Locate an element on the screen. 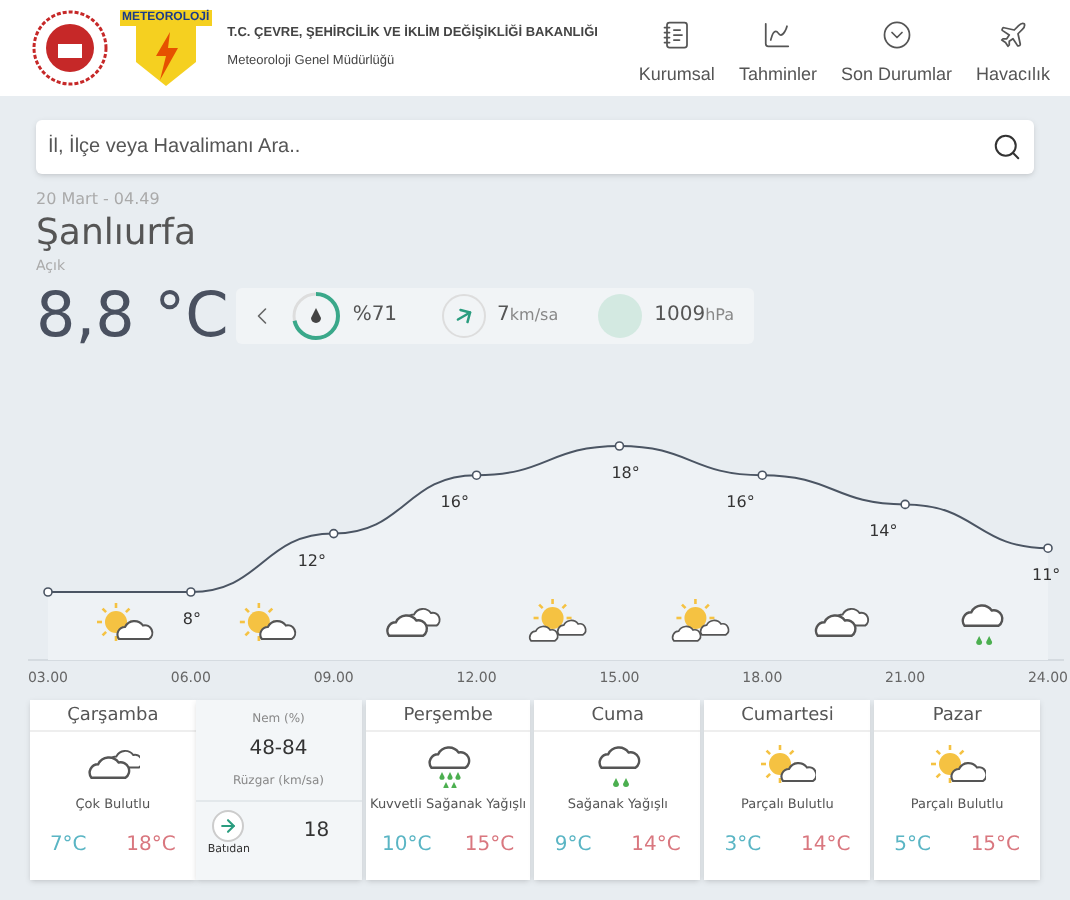 The height and width of the screenshot is (900, 1070). min-temperature: 10°C is located at coordinates (407, 846).